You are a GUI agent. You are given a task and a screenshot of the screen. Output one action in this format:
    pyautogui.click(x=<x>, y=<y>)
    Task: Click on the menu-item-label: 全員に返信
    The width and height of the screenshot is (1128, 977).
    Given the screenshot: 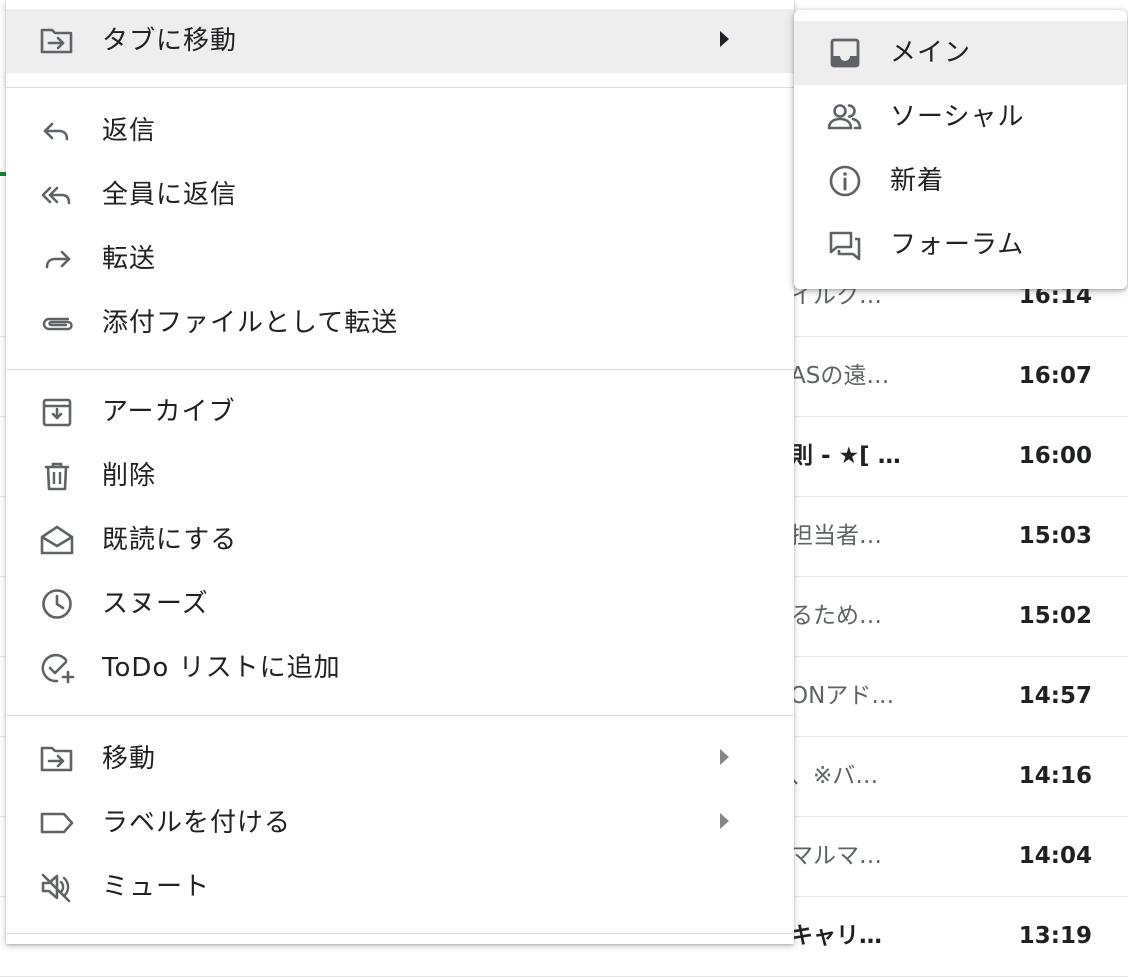 What is the action you would take?
    pyautogui.click(x=170, y=195)
    